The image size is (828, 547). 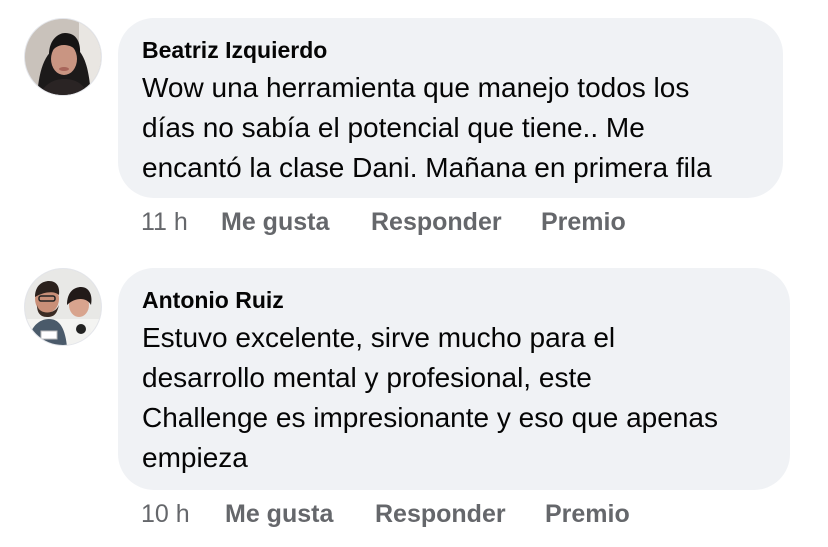 What do you see at coordinates (453, 300) in the screenshot?
I see `comment-author: Antonio Ruiz` at bounding box center [453, 300].